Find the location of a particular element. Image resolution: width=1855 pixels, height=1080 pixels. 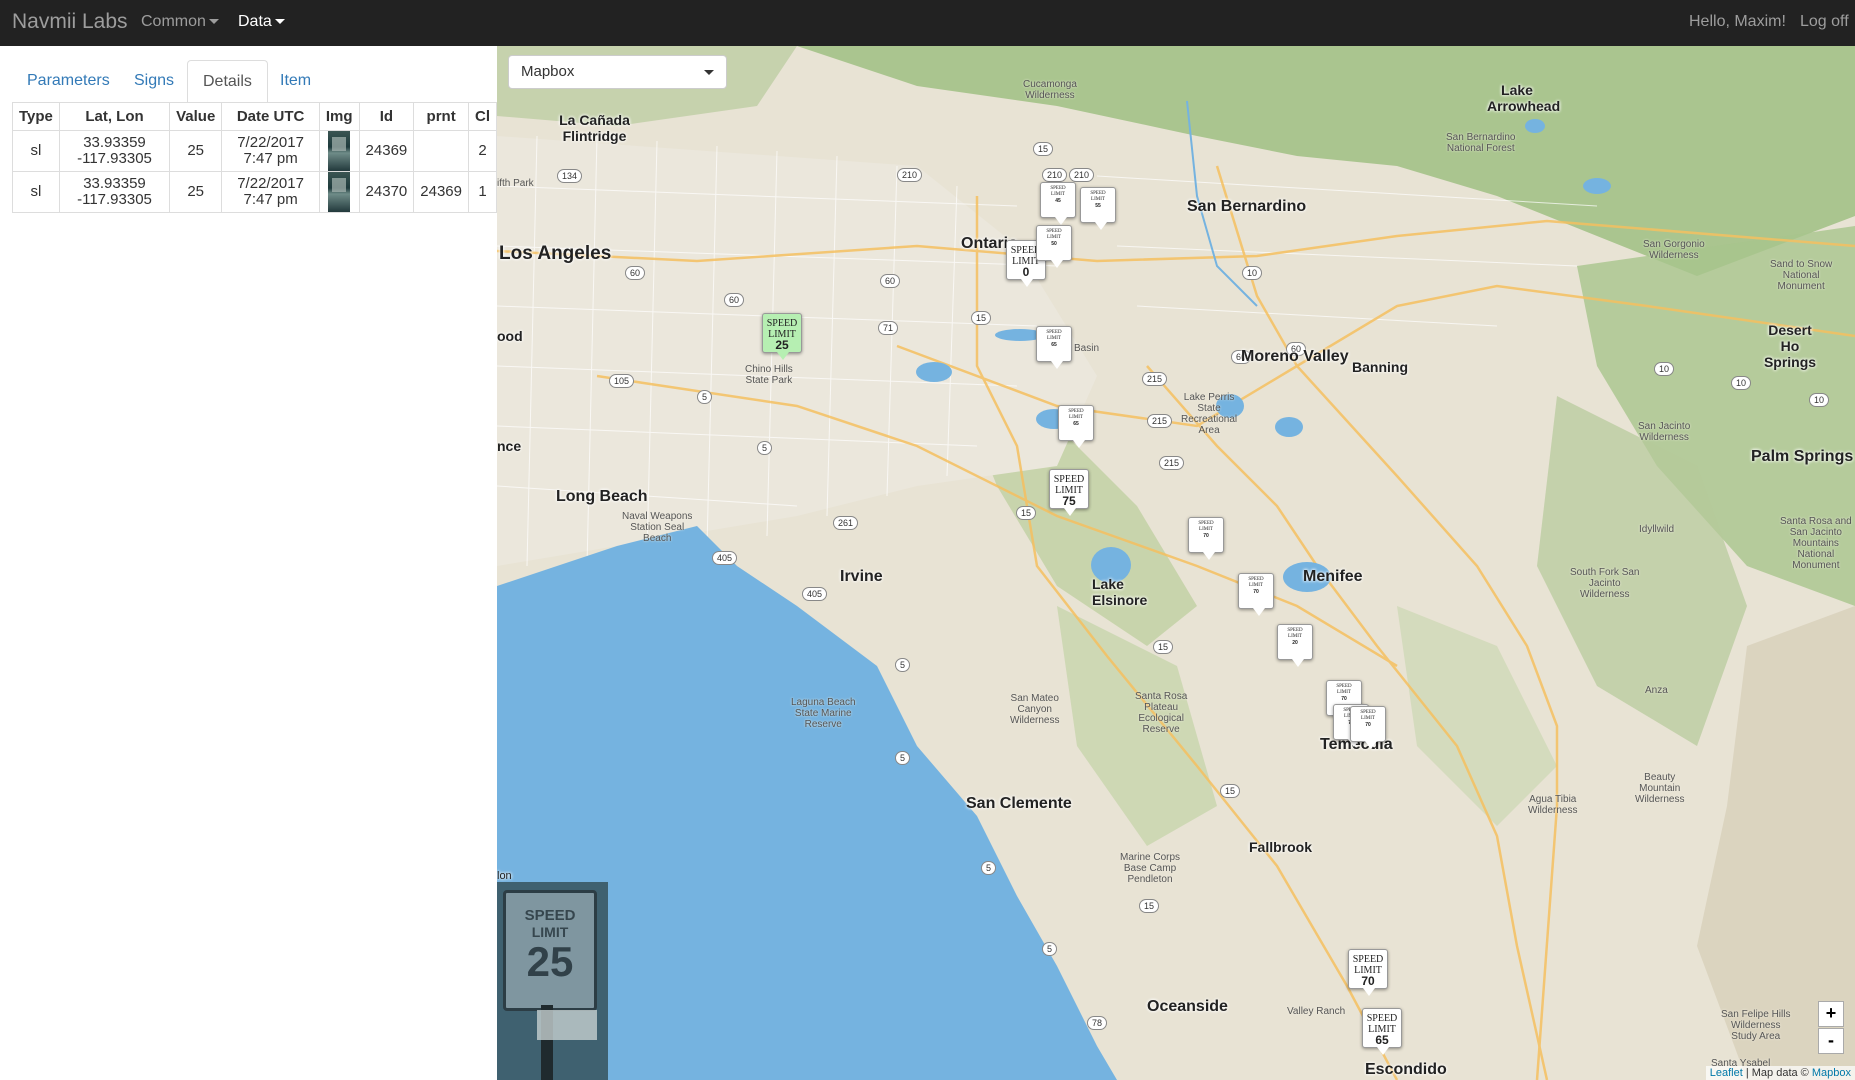

region-label: Naval Weapons Station Seal Beach is located at coordinates (657, 527).